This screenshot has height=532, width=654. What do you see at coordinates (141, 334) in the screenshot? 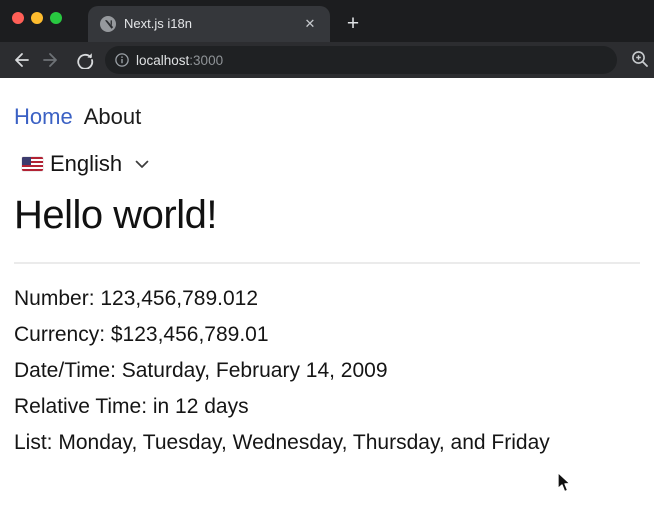
I see `currency-line: Currency: $123,456,789.01` at bounding box center [141, 334].